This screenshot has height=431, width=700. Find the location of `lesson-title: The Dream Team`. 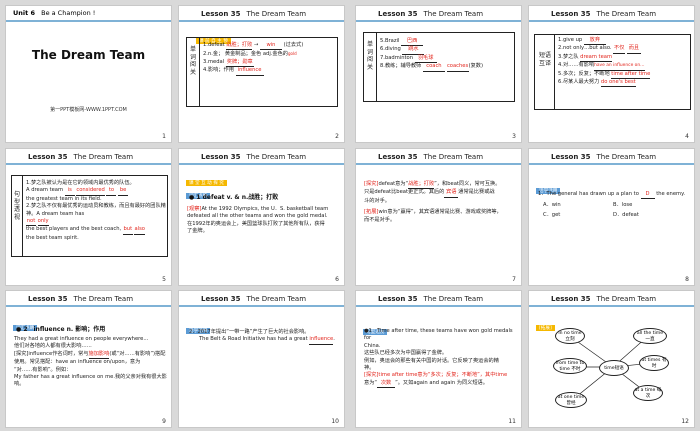

lesson-title: The Dream Team is located at coordinates (276, 14).